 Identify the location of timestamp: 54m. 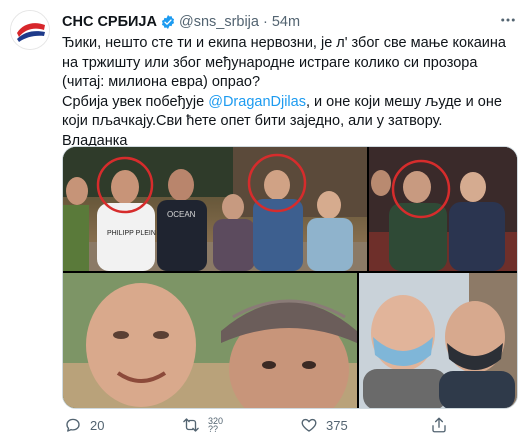
(286, 22).